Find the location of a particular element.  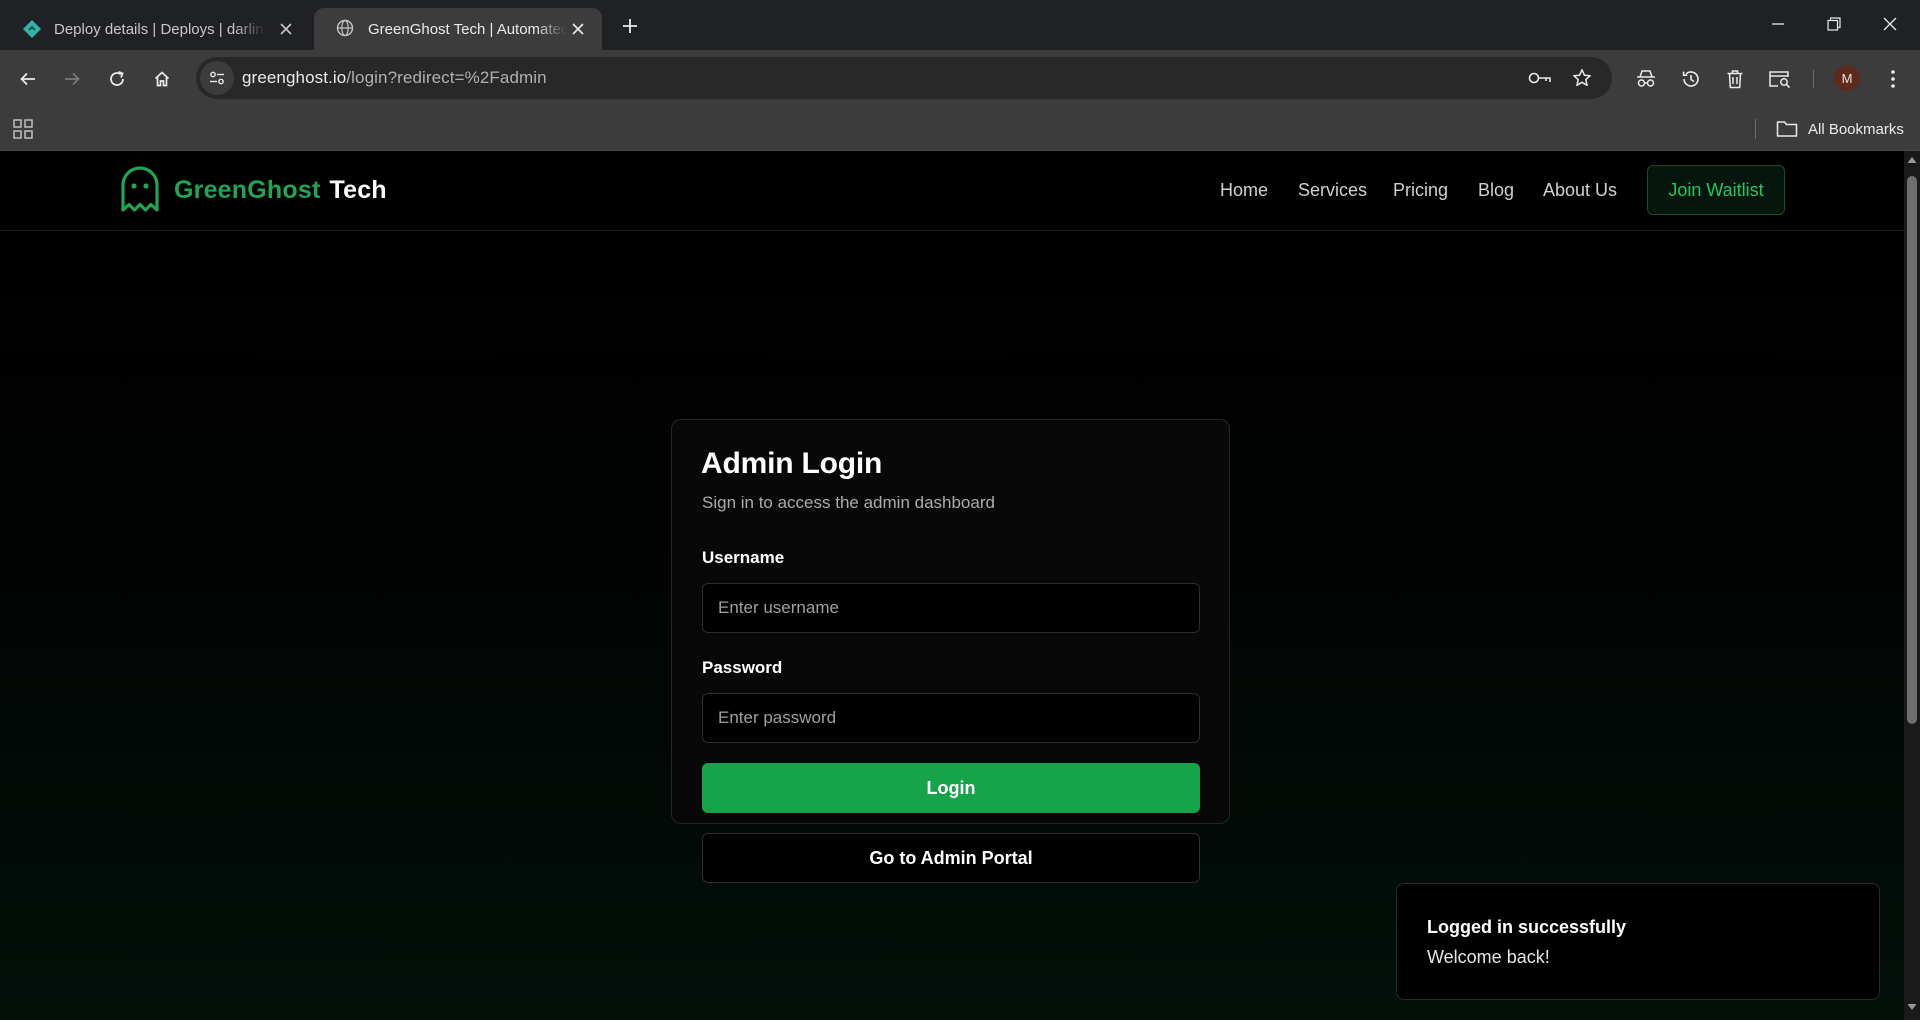

brand-logo-link: GreenGhost Tech is located at coordinates (253, 190).